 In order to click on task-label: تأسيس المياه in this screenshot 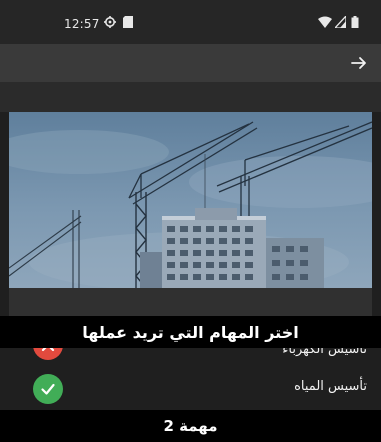, I will do `click(330, 386)`.